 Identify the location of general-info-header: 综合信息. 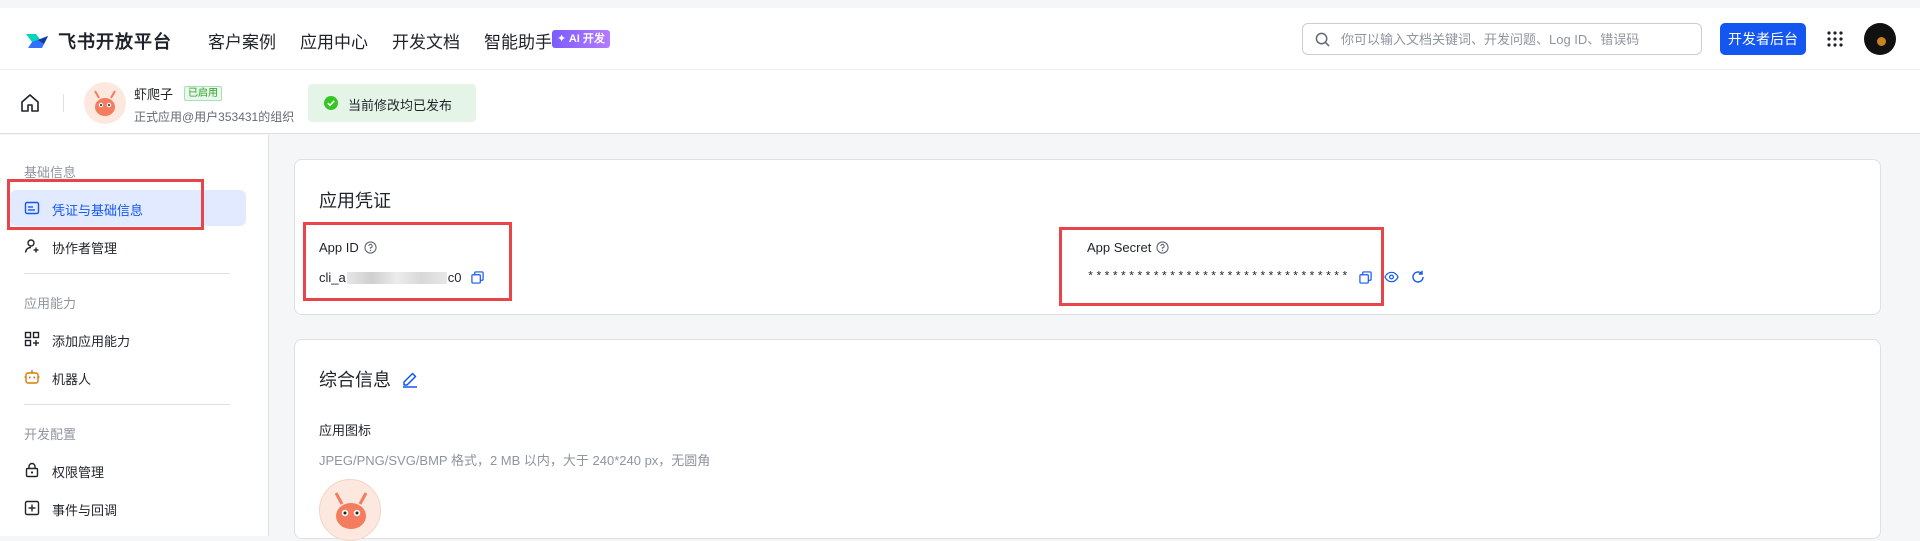
(369, 379).